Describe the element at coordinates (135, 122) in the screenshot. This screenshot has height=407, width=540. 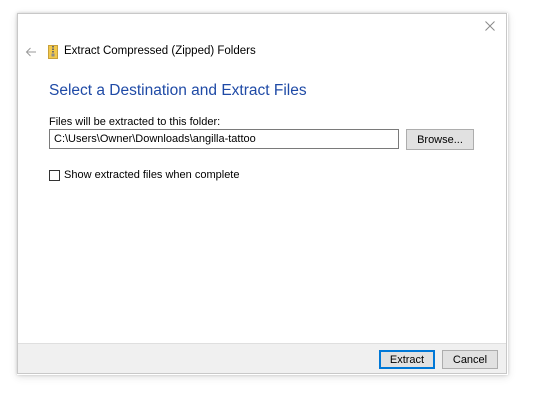
I see `destination-label: Files will be extracted to this folder:` at that location.